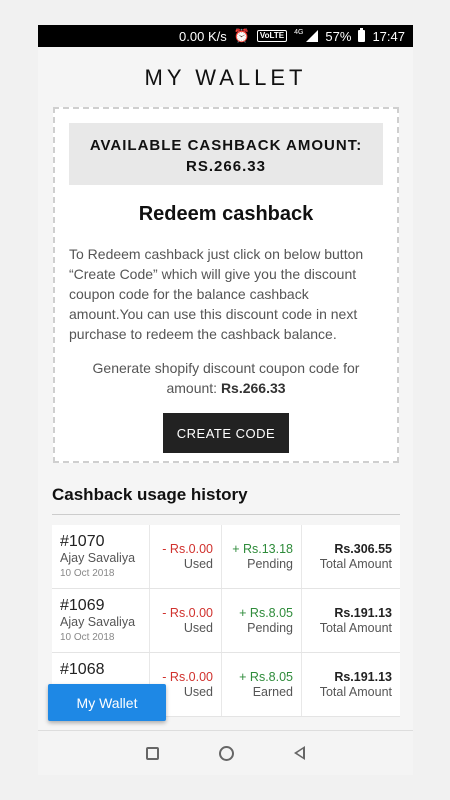  I want to click on history-title: Cashback usage history, so click(150, 494).